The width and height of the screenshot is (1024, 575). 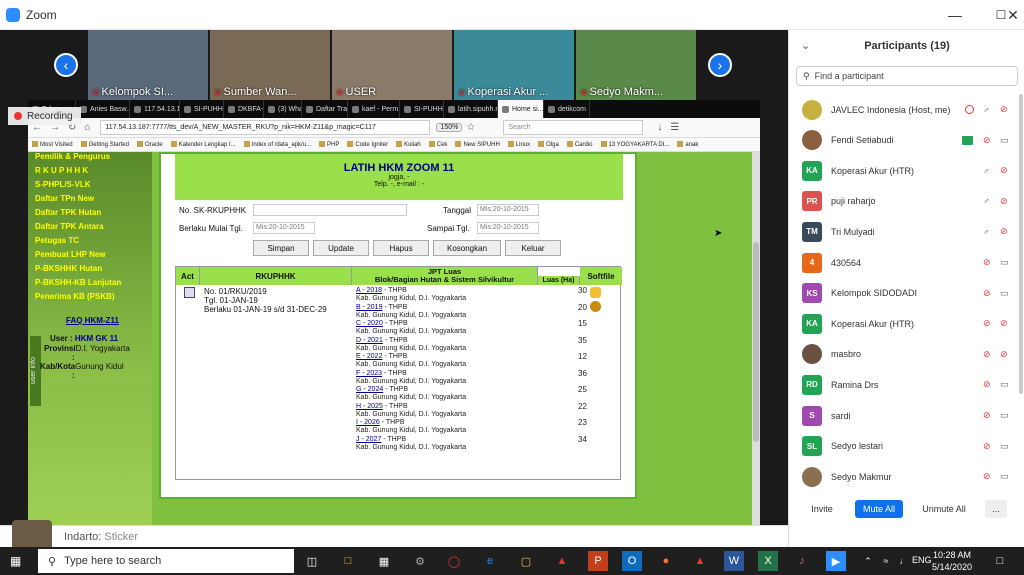 What do you see at coordinates (93, 254) in the screenshot?
I see `menu-item: Pembuat LHP New` at bounding box center [93, 254].